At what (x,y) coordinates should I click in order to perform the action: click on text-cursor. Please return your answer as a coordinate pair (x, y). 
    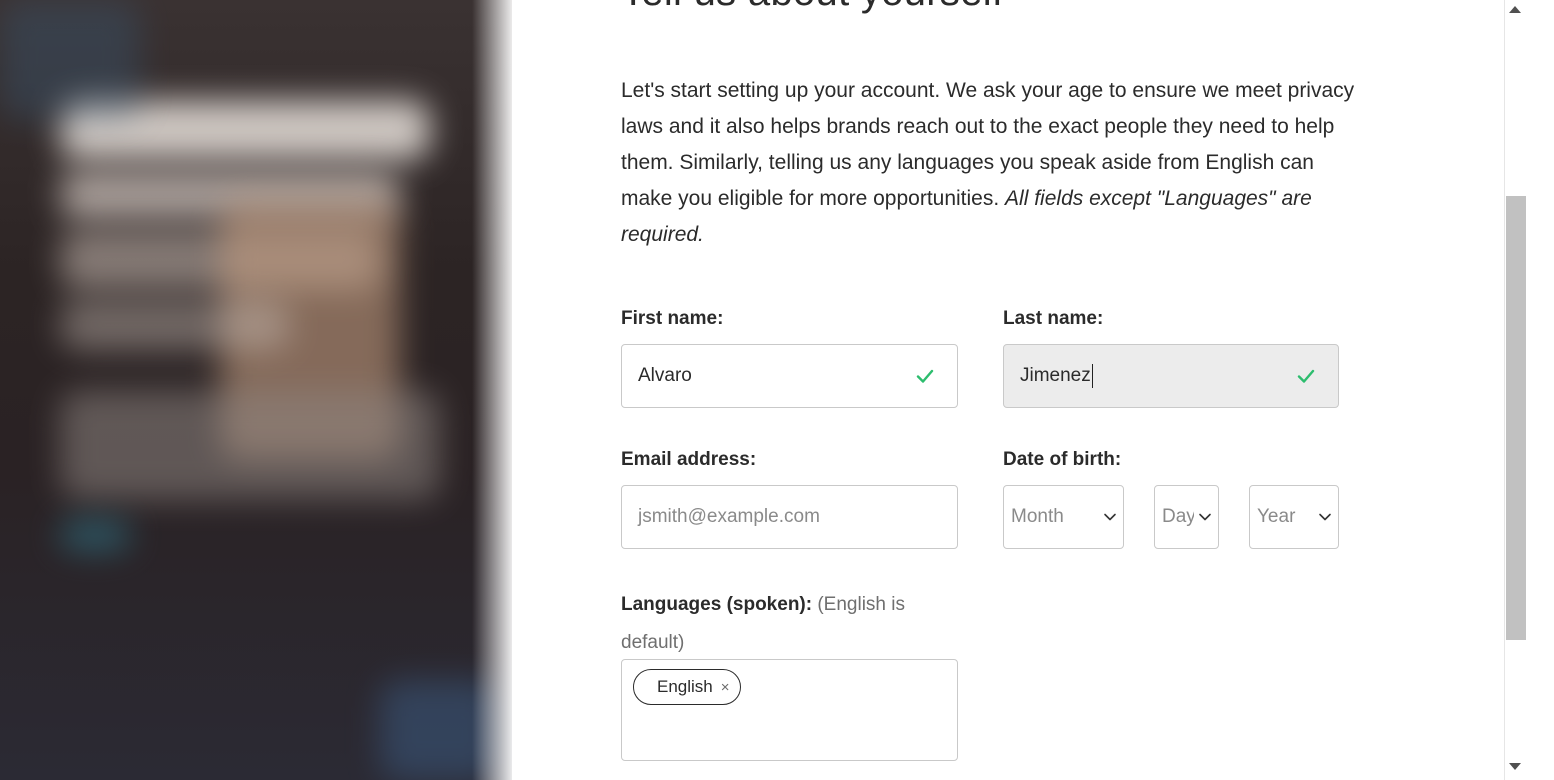
    Looking at the image, I should click on (1092, 376).